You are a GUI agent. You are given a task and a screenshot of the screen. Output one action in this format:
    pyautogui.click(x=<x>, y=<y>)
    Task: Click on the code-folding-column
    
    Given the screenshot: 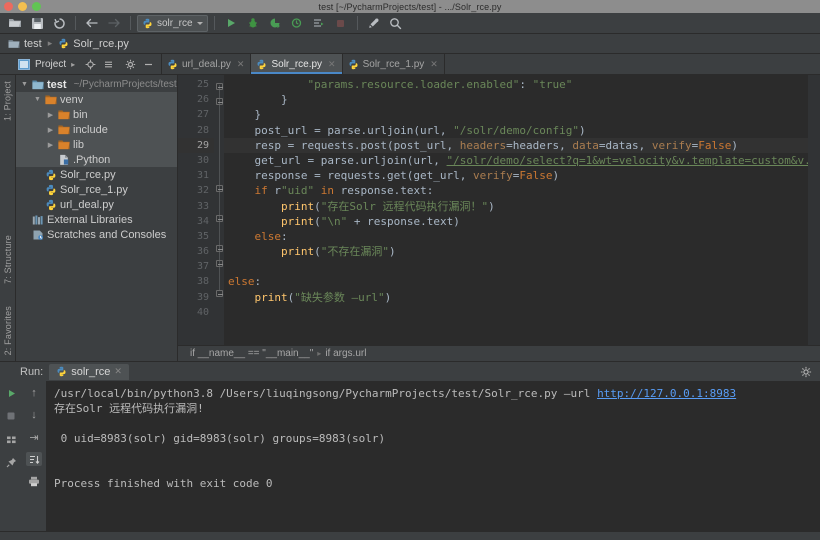 What is the action you would take?
    pyautogui.click(x=219, y=210)
    